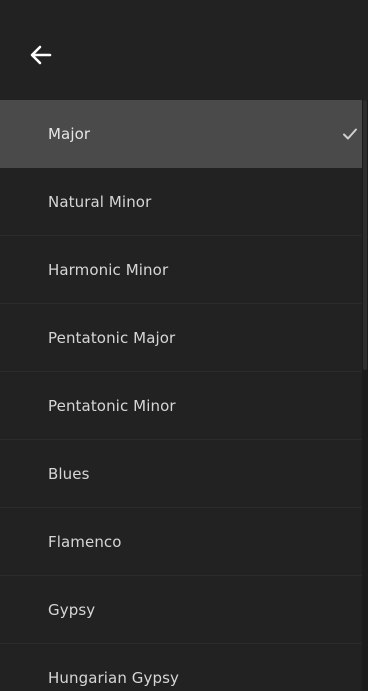  What do you see at coordinates (181, 270) in the screenshot?
I see `list-item-harmonic-minor: Harmonic Minor` at bounding box center [181, 270].